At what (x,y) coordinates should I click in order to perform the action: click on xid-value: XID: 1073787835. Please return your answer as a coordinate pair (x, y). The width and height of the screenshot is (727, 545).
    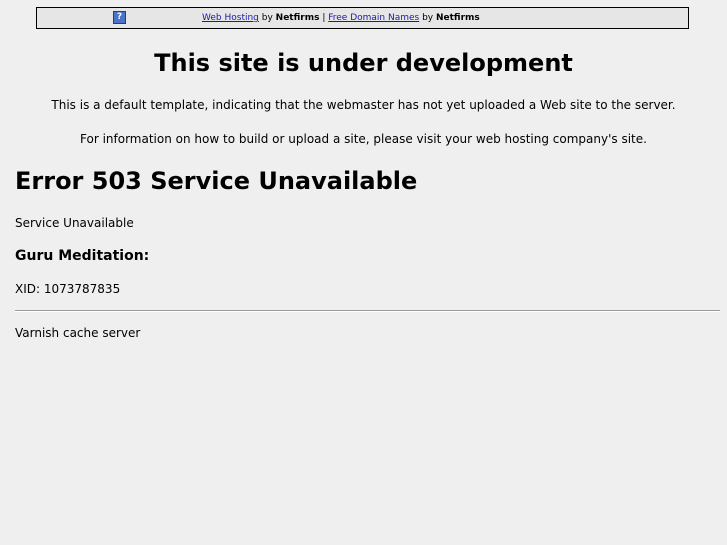
    Looking at the image, I should click on (68, 289).